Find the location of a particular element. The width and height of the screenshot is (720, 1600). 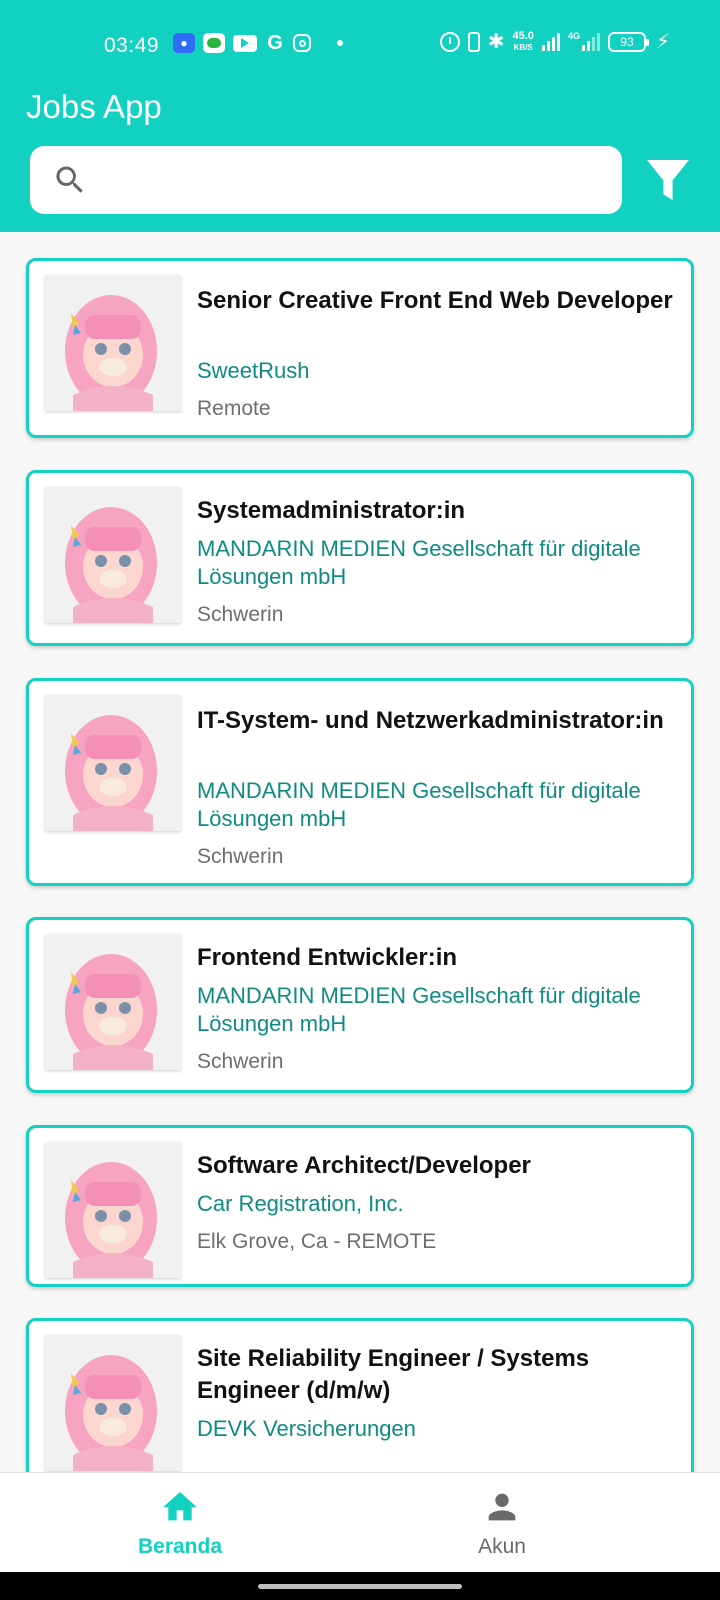

home-gesture-handle is located at coordinates (360, 1586).